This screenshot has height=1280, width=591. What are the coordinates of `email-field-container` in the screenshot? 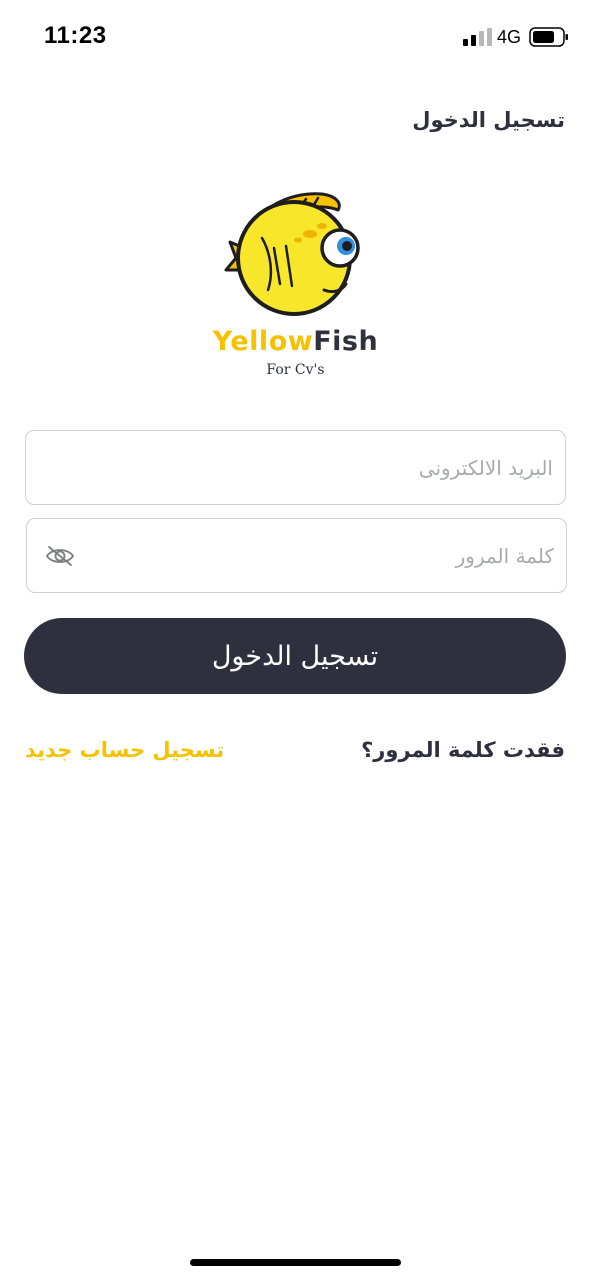 It's located at (295, 467).